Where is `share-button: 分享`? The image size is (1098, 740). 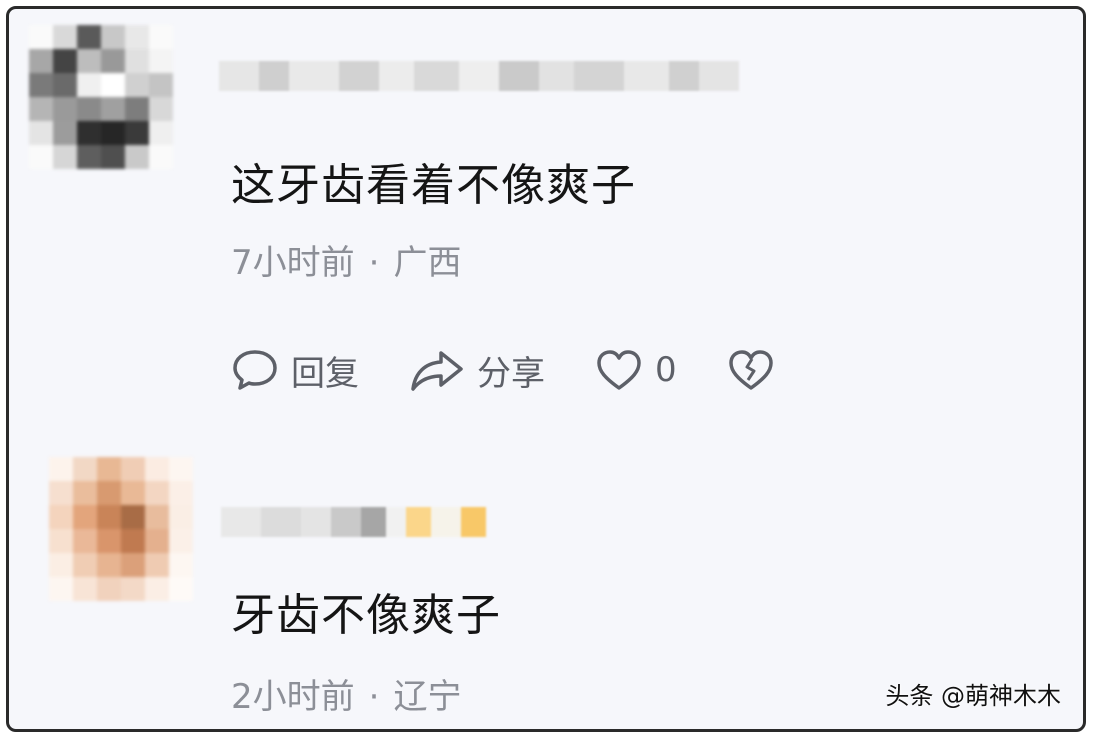 share-button: 分享 is located at coordinates (477, 370).